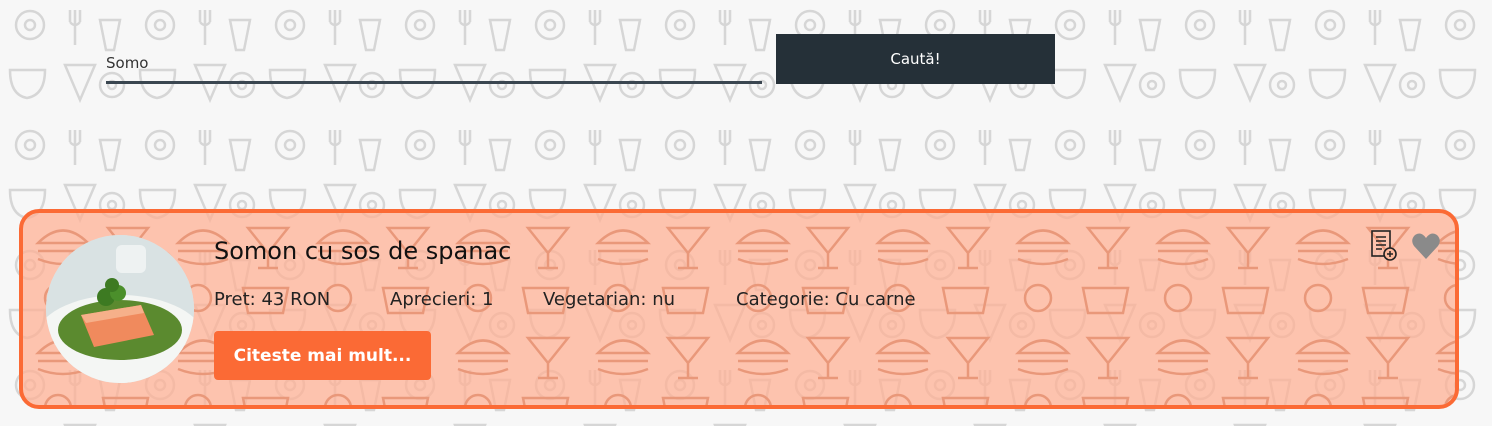 The width and height of the screenshot is (1492, 426). What do you see at coordinates (363, 251) in the screenshot?
I see `recipe-title: Somon cu sos de spanac` at bounding box center [363, 251].